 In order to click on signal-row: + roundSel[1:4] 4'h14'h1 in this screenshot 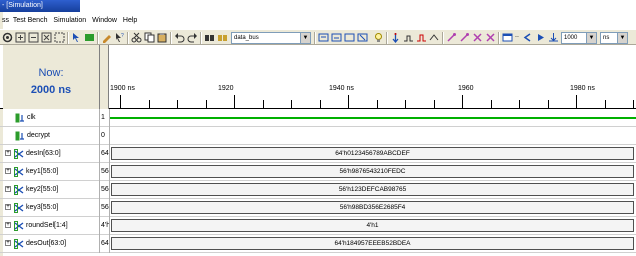, I will do `click(318, 226)`.